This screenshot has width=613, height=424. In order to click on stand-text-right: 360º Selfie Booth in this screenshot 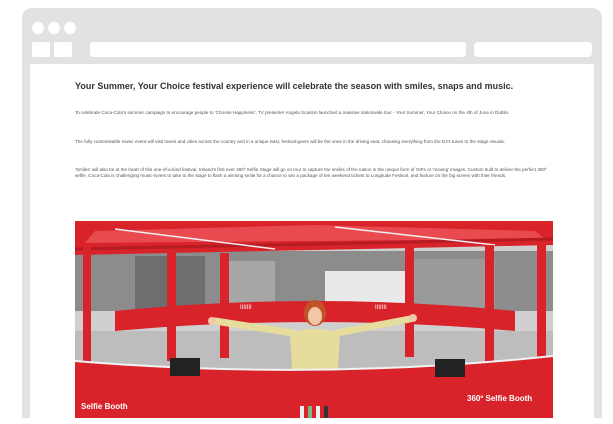, I will do `click(499, 398)`.